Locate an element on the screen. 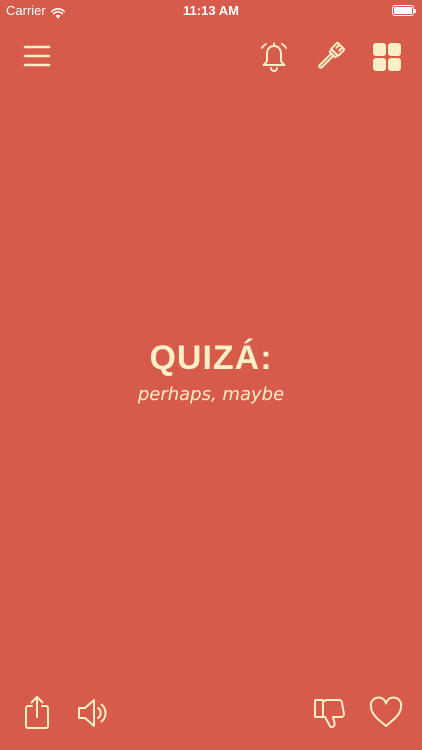  hamburger-menu-icon is located at coordinates (37, 56).